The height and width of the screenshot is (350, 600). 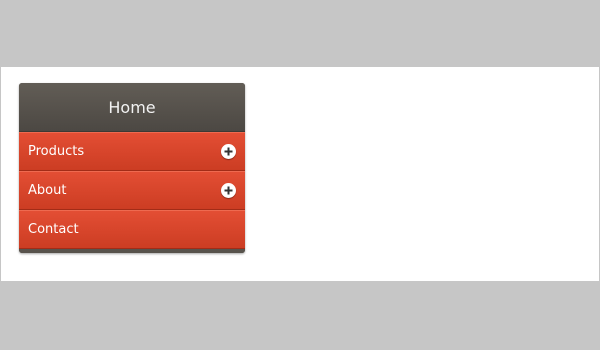 I want to click on menu-home-label: Home, so click(x=132, y=107).